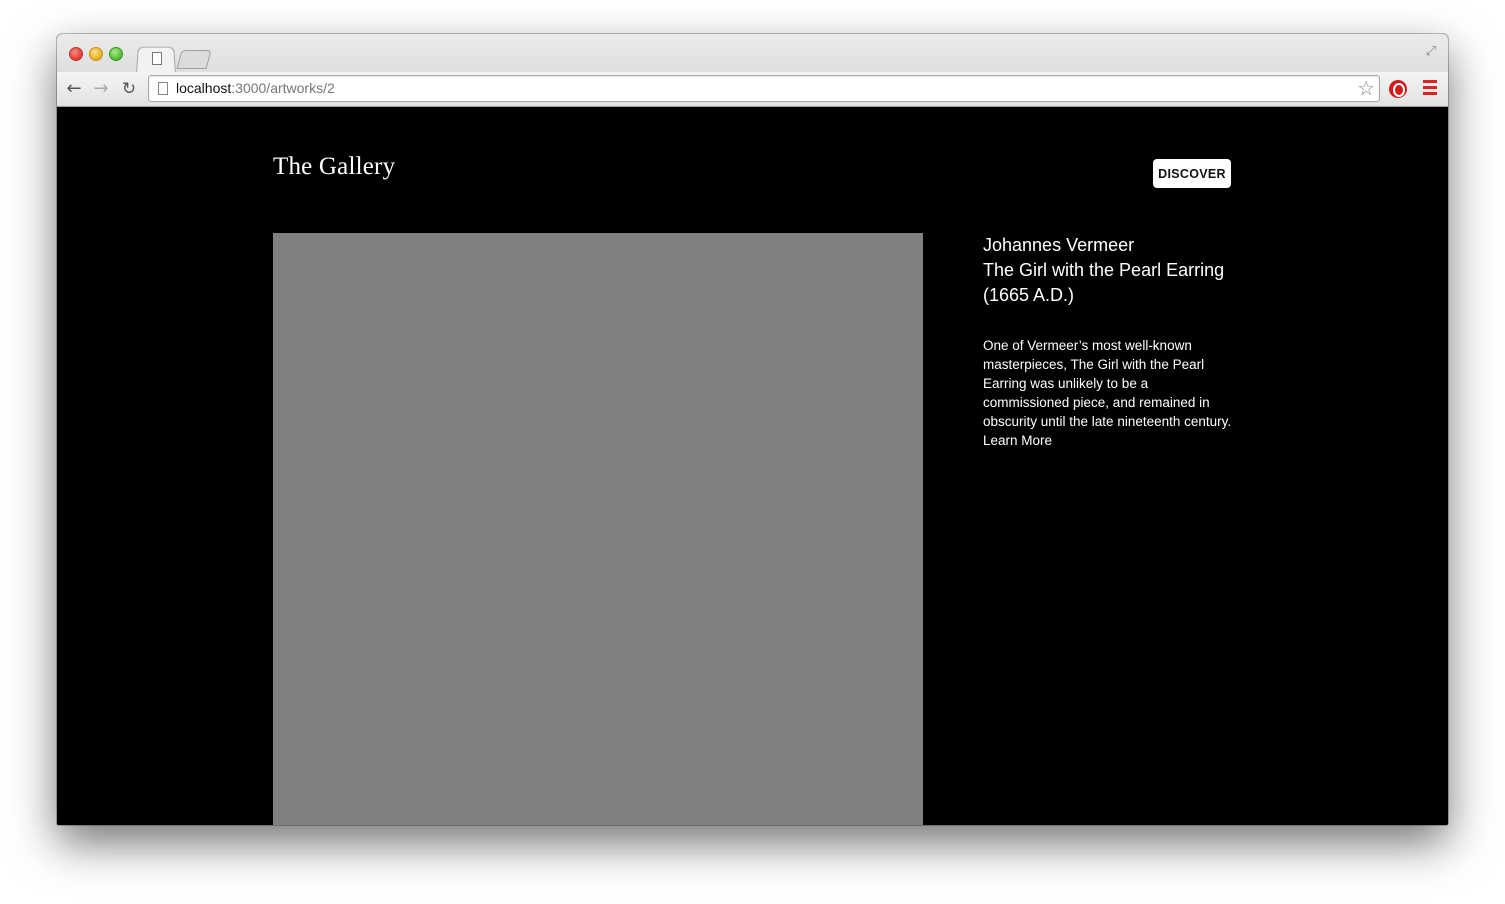 Image resolution: width=1505 pixels, height=904 pixels. What do you see at coordinates (1192, 173) in the screenshot?
I see `discover-button: DISCOVER` at bounding box center [1192, 173].